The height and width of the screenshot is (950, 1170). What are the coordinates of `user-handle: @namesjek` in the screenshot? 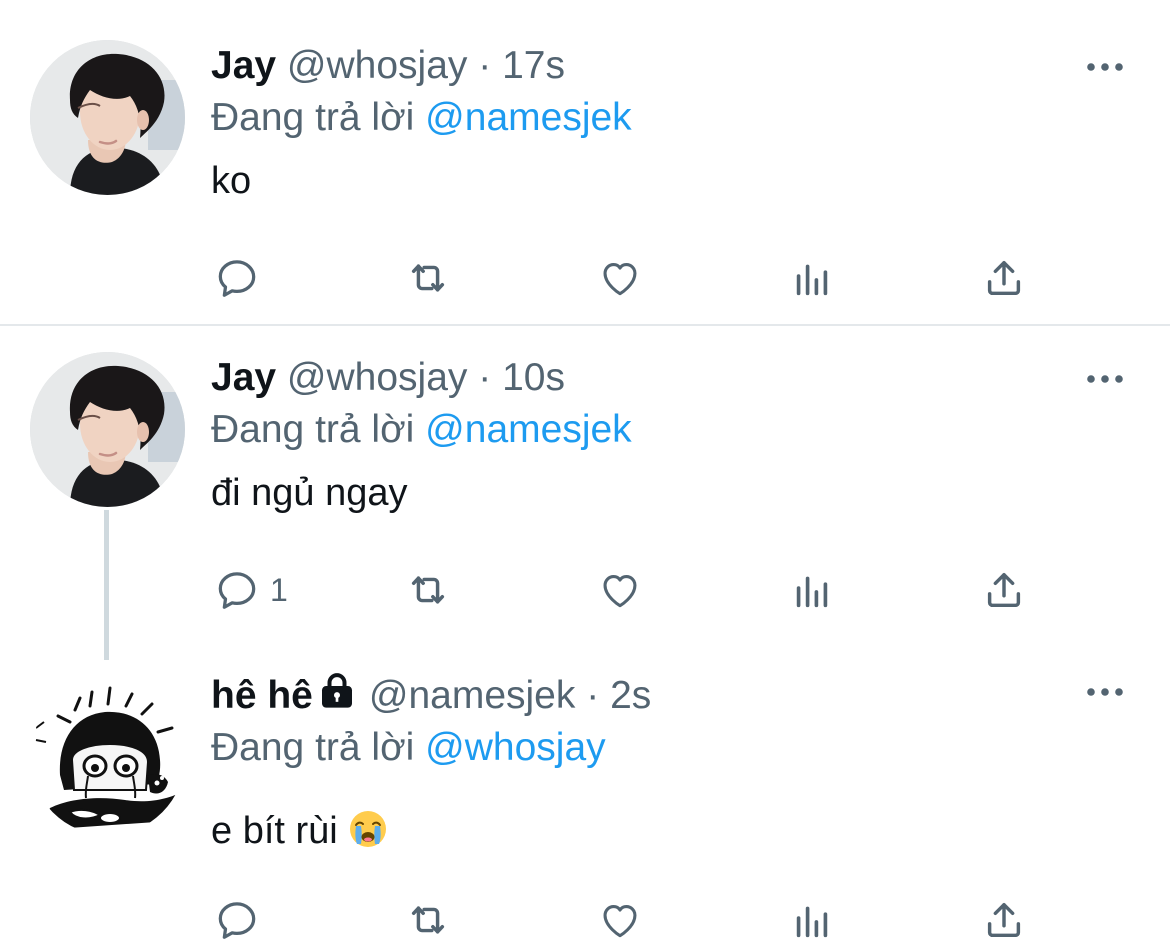 It's located at (472, 695).